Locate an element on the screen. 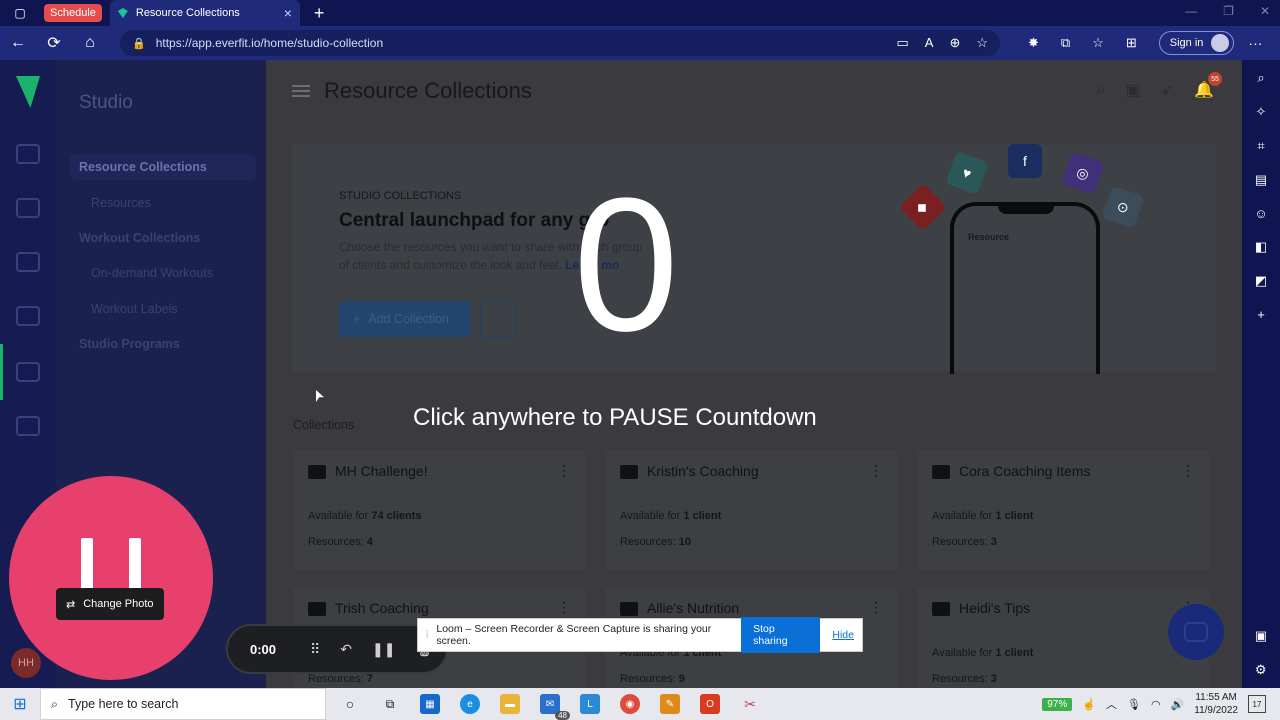 The width and height of the screenshot is (1280, 720). zoom-icon: ⊕ is located at coordinates (954, 43).